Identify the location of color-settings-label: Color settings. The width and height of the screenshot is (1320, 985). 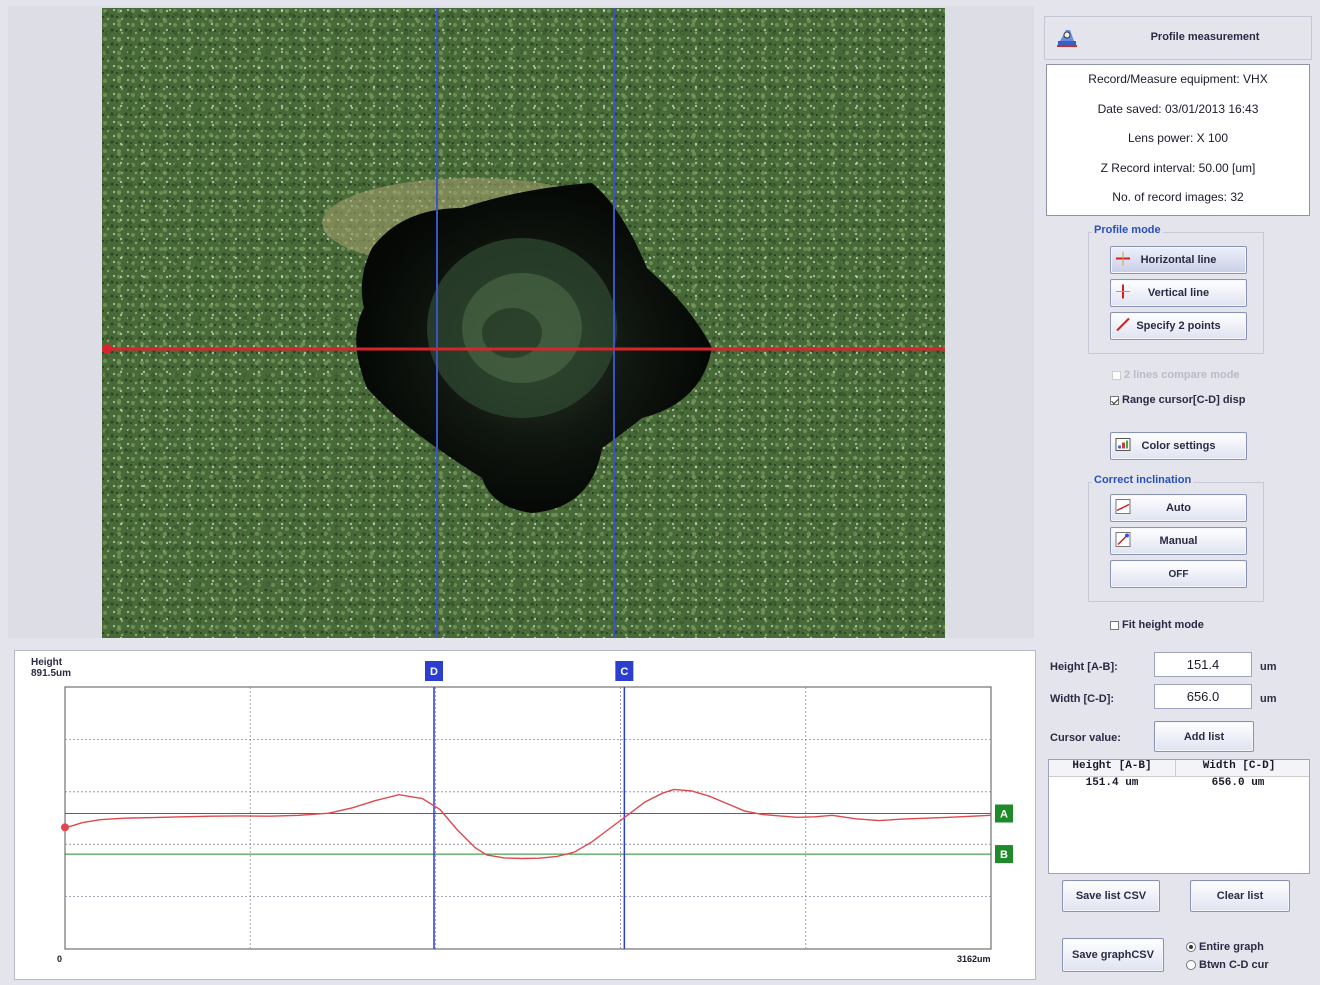
(1178, 446).